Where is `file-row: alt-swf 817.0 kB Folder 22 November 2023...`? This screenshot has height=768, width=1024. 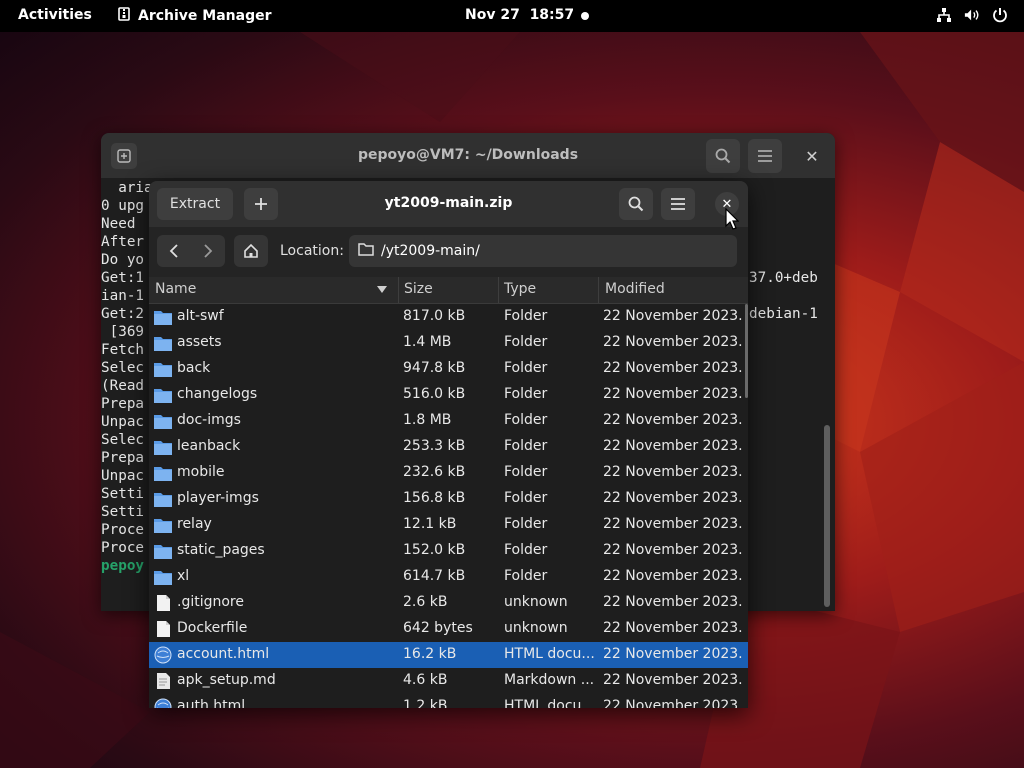
file-row: alt-swf 817.0 kB Folder 22 November 2023... is located at coordinates (448, 317).